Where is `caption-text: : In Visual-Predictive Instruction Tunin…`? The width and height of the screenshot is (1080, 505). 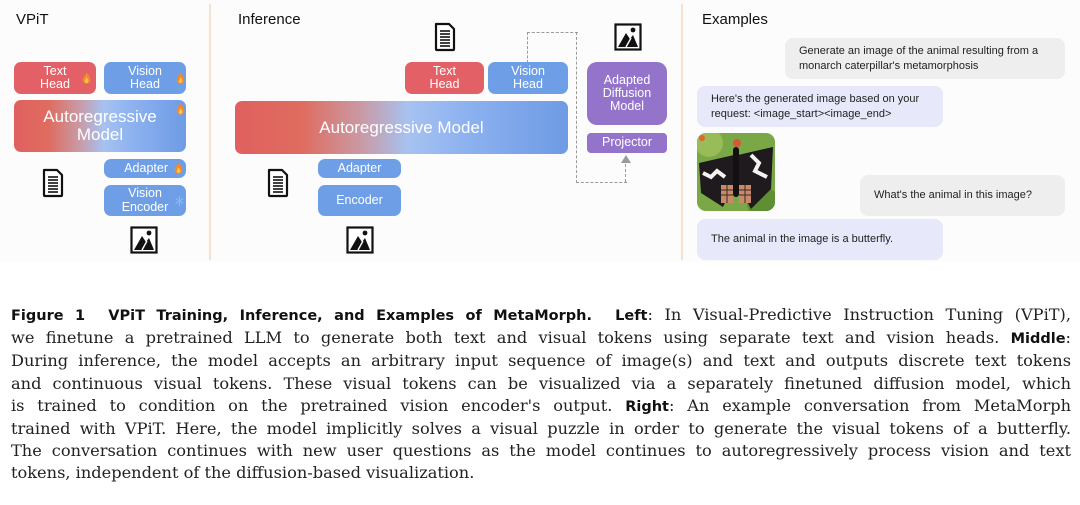 caption-text: : In Visual-Predictive Instruction Tunin… is located at coordinates (859, 314).